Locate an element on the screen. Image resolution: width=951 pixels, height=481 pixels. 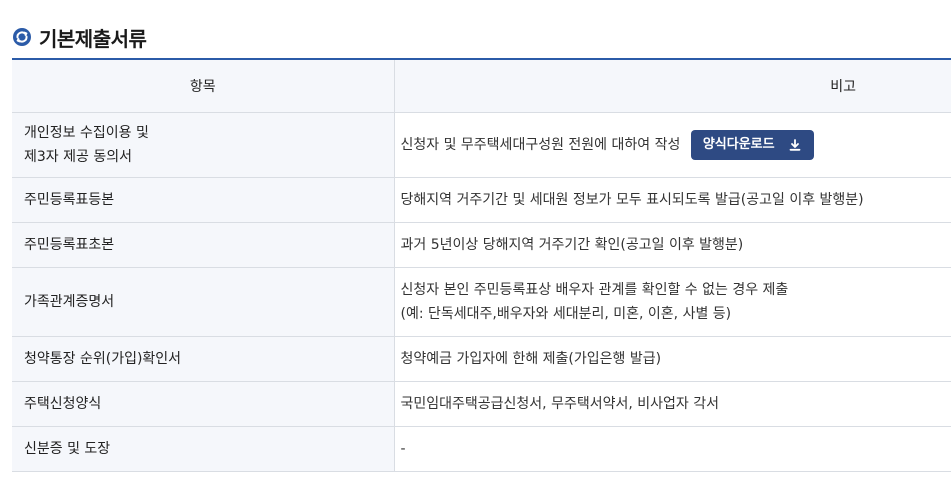
item-cell: 청약통장 순위(가입)확인서 is located at coordinates (203, 359).